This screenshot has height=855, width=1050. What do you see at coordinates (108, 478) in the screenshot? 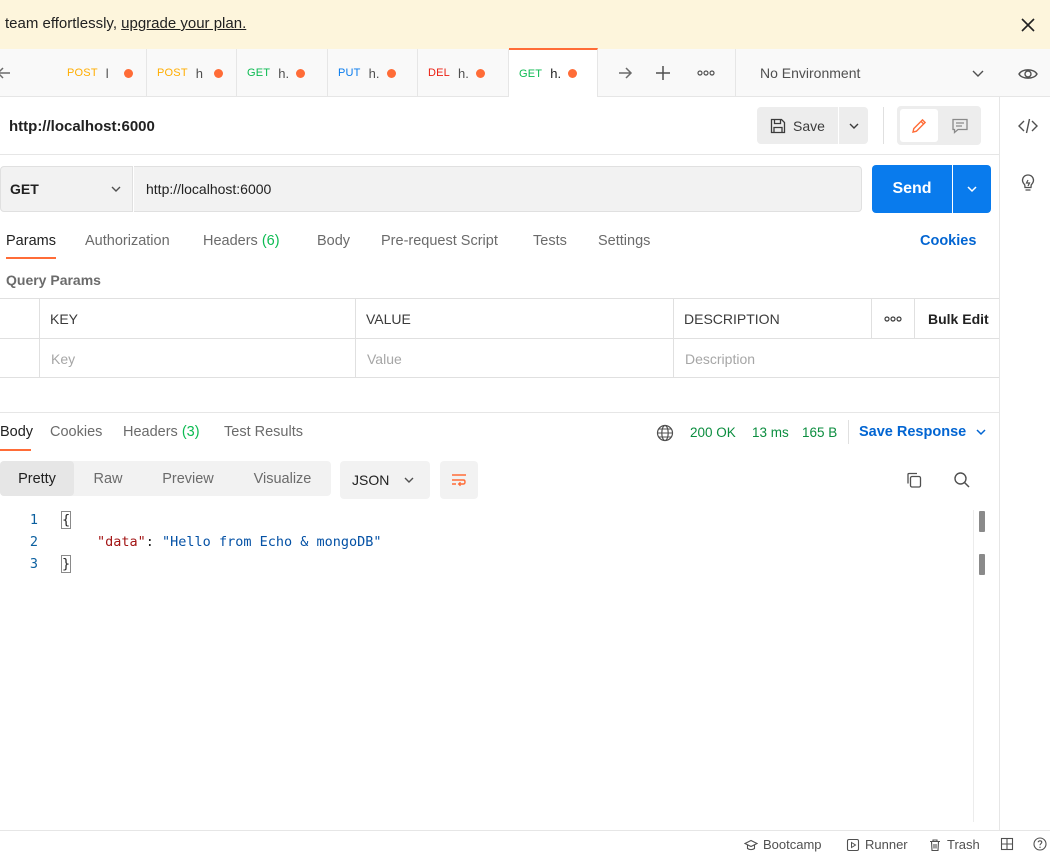
I see `view-raw-button: Raw` at bounding box center [108, 478].